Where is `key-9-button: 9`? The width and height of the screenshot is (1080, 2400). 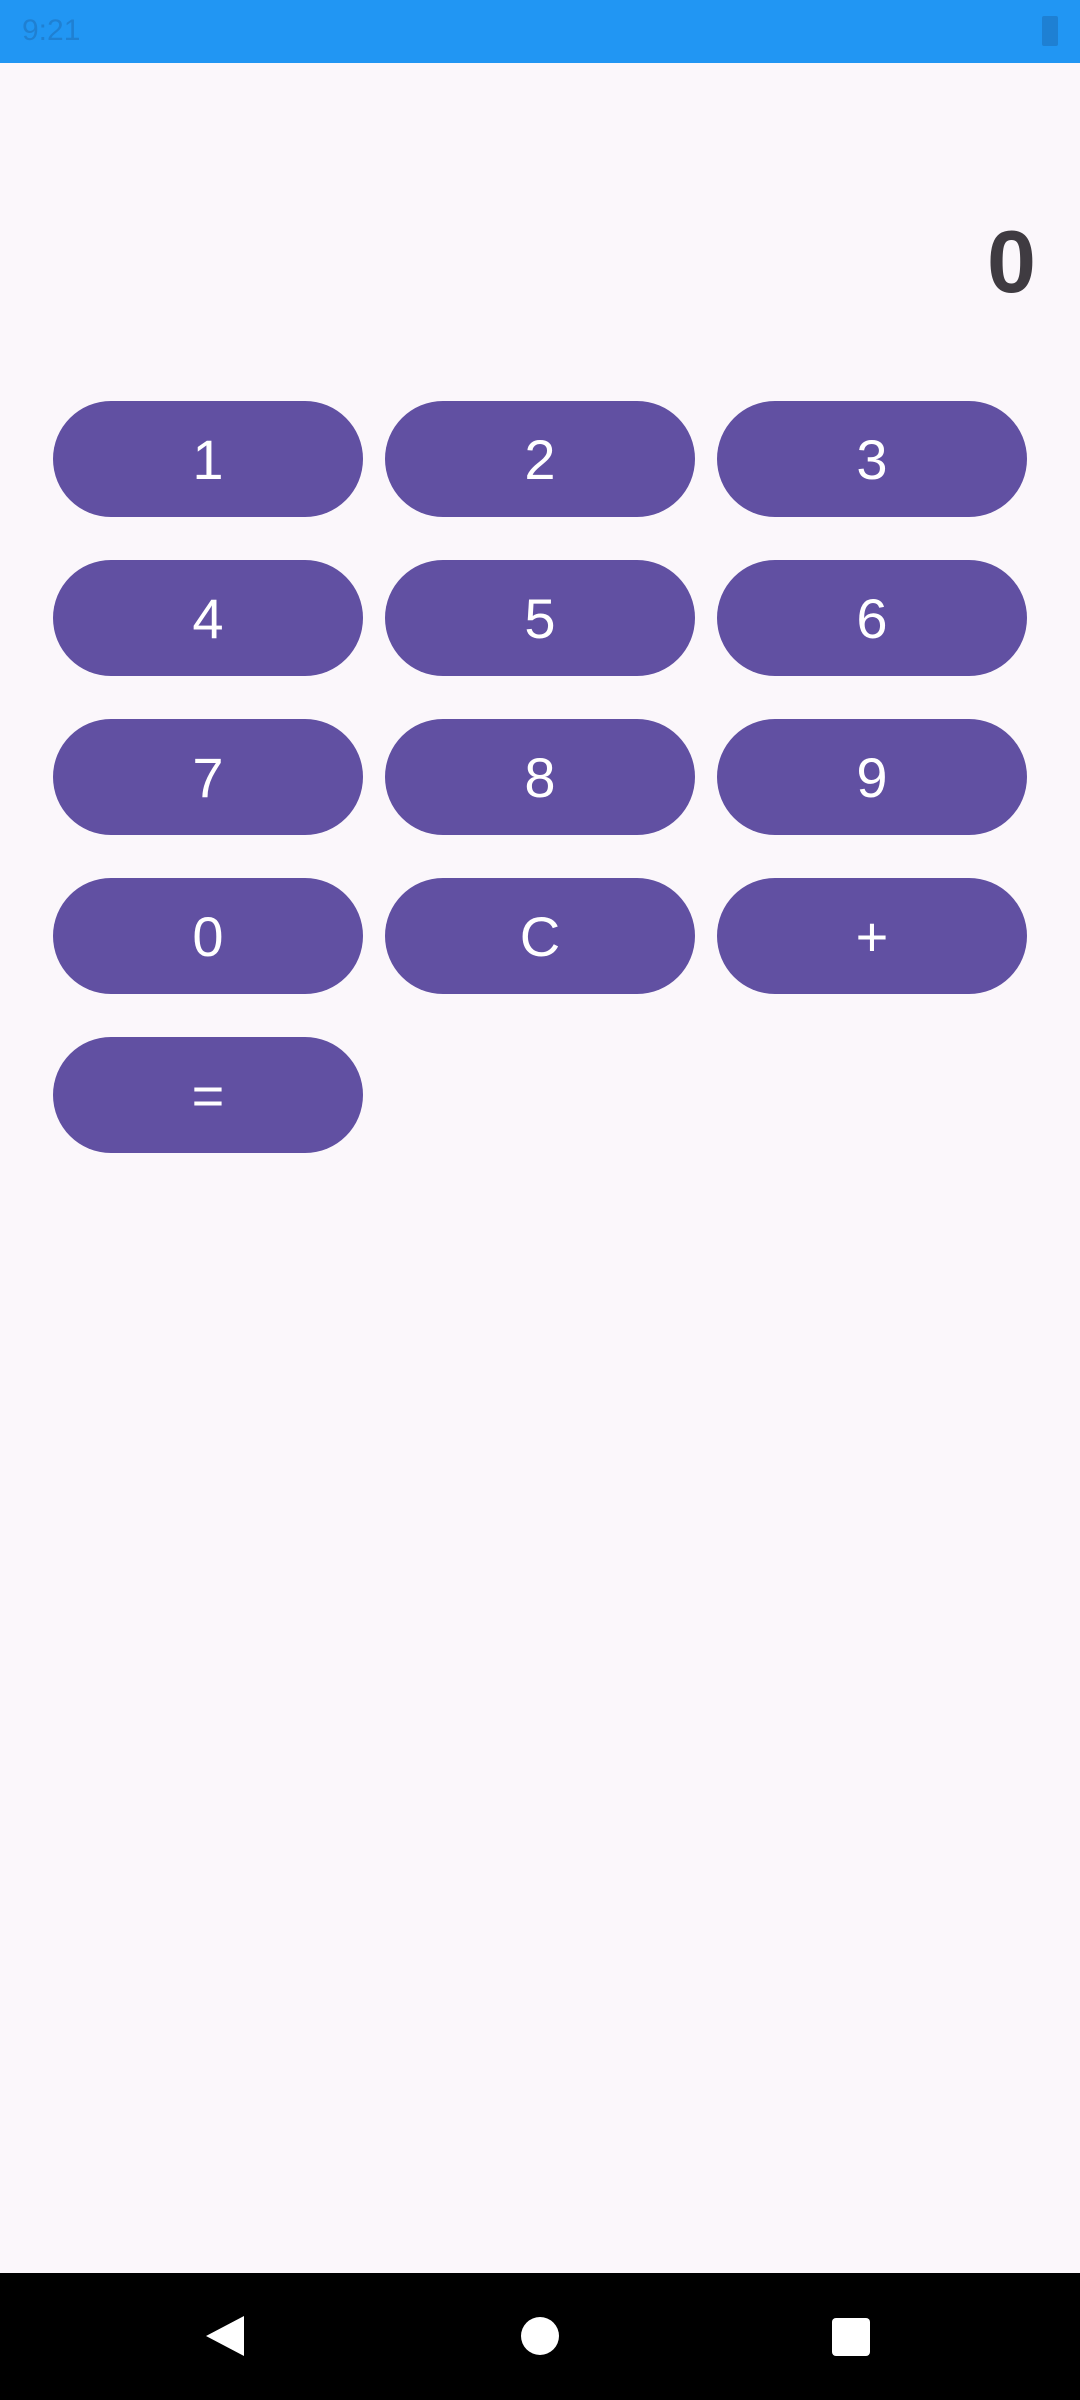 key-9-button: 9 is located at coordinates (872, 777).